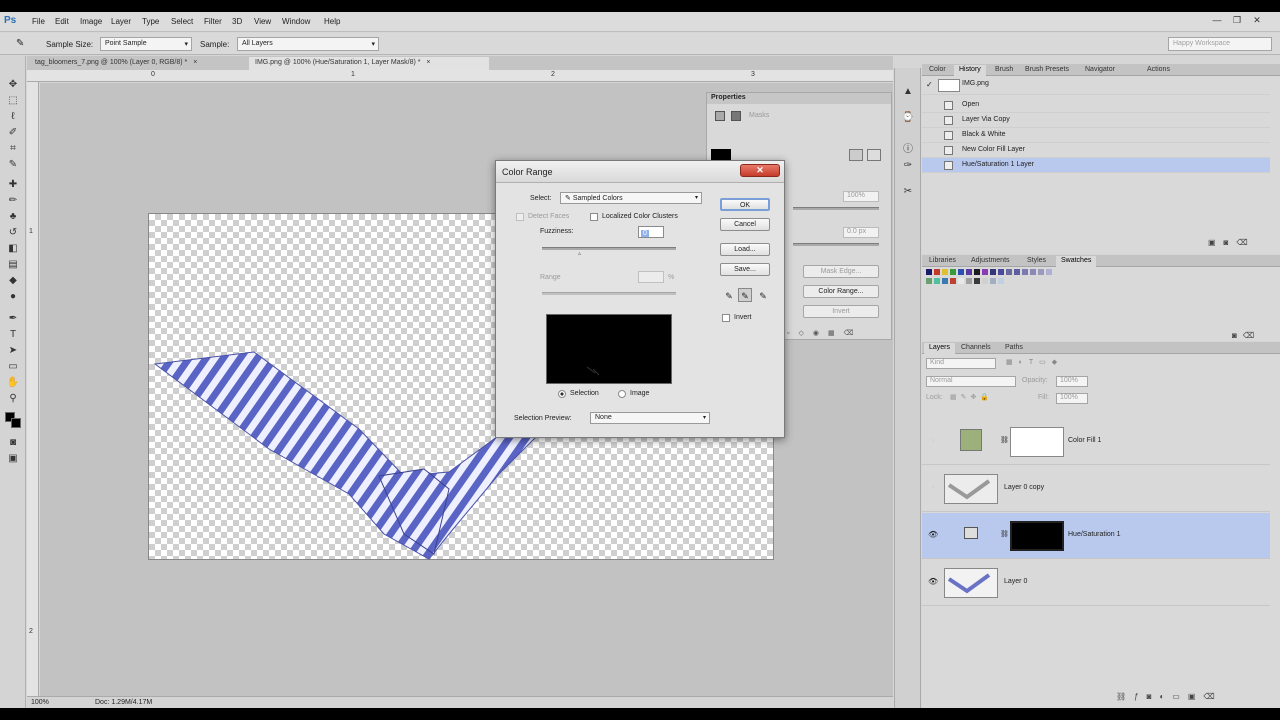 Image resolution: width=1280 pixels, height=720 pixels. What do you see at coordinates (609, 293) in the screenshot?
I see `range-slider` at bounding box center [609, 293].